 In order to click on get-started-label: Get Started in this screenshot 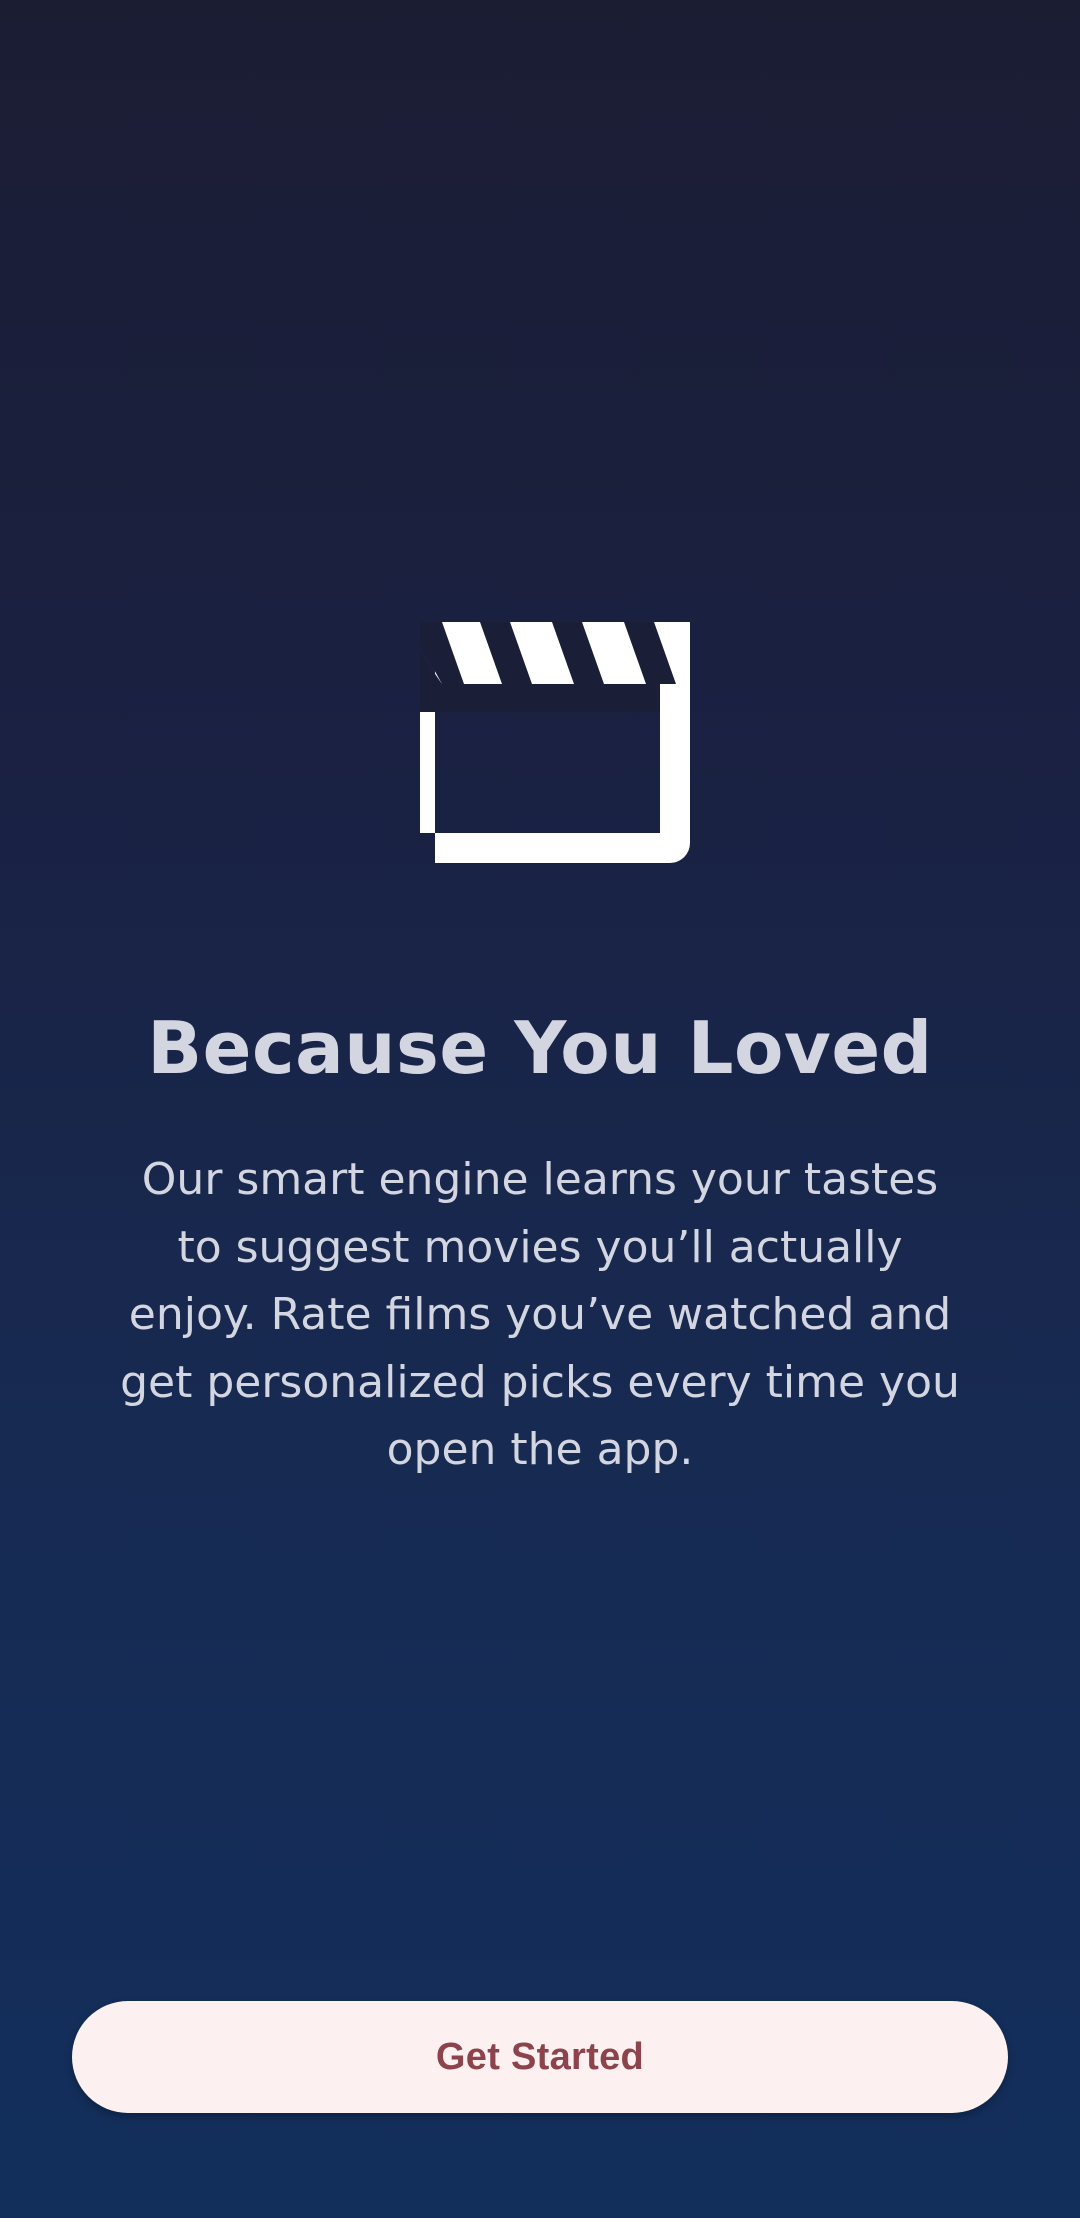, I will do `click(540, 2056)`.